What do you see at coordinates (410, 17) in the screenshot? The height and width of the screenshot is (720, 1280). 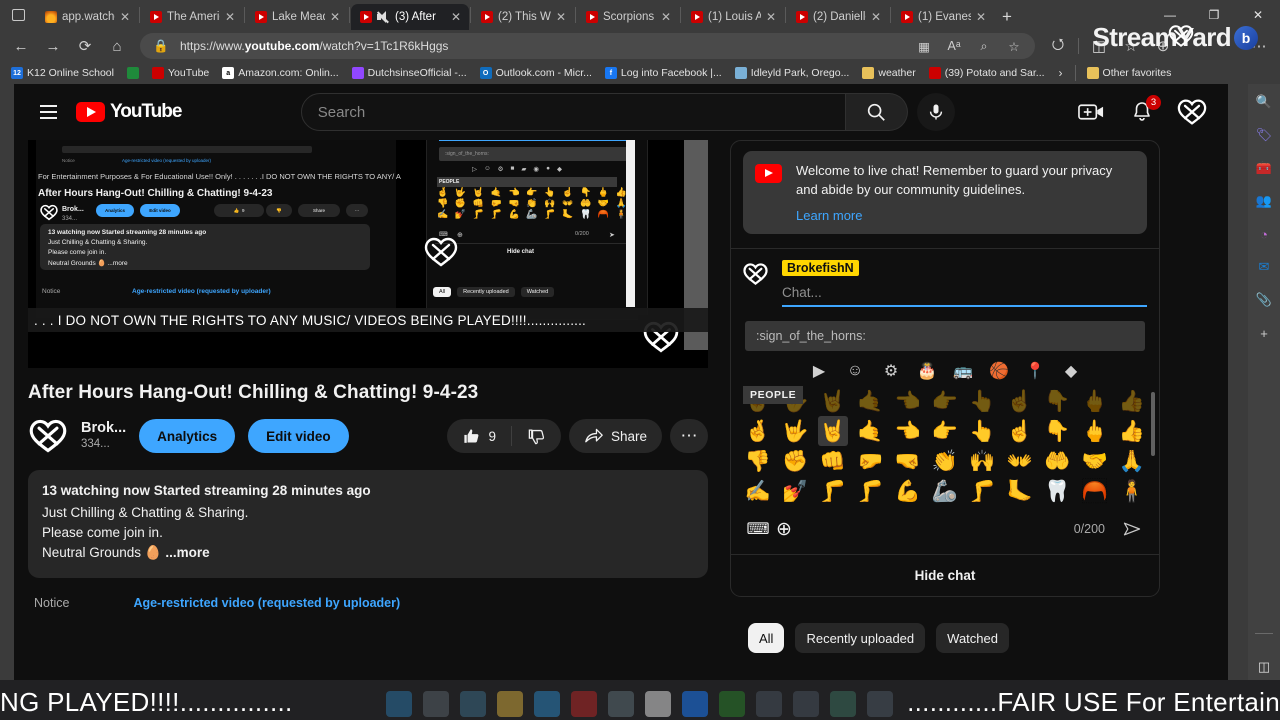 I see `browser-tab: (3) After ✕` at bounding box center [410, 17].